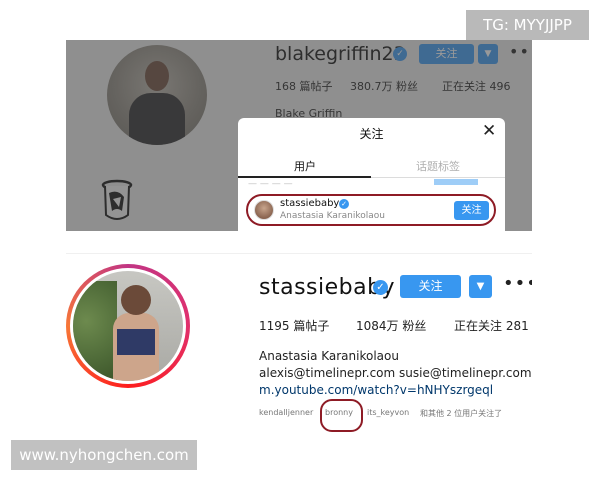 The height and width of the screenshot is (480, 600). I want to click on telegram-watermark: TG: MYYJJPP, so click(527, 25).